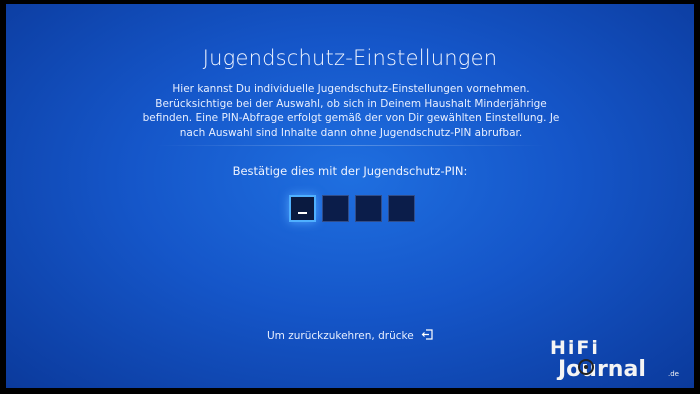 This screenshot has height=394, width=700. What do you see at coordinates (350, 58) in the screenshot?
I see `page-title: Jugendschutz-Einstellungen` at bounding box center [350, 58].